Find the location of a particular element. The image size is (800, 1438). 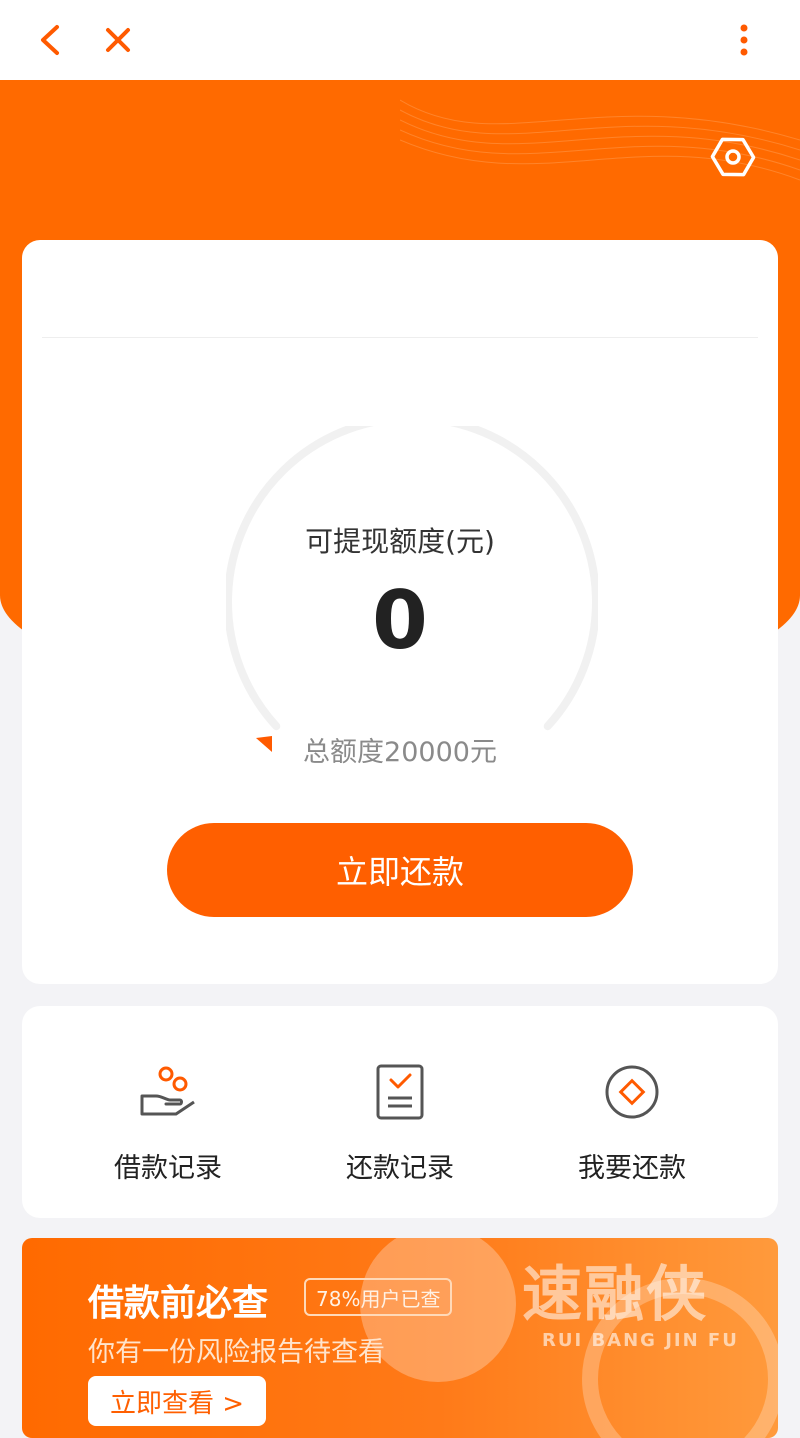

more-button is located at coordinates (744, 40).